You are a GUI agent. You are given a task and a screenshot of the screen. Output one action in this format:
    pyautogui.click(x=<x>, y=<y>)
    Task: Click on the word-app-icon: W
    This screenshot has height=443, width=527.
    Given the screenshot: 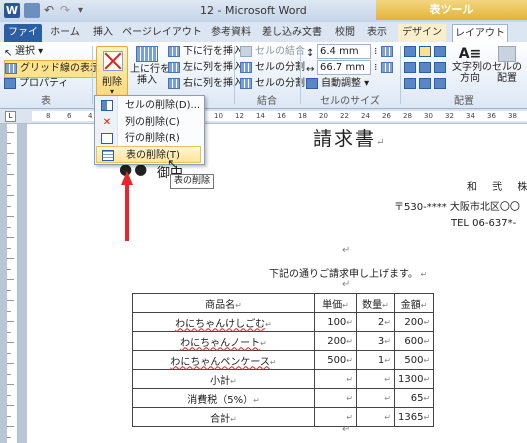 What is the action you would take?
    pyautogui.click(x=12, y=10)
    